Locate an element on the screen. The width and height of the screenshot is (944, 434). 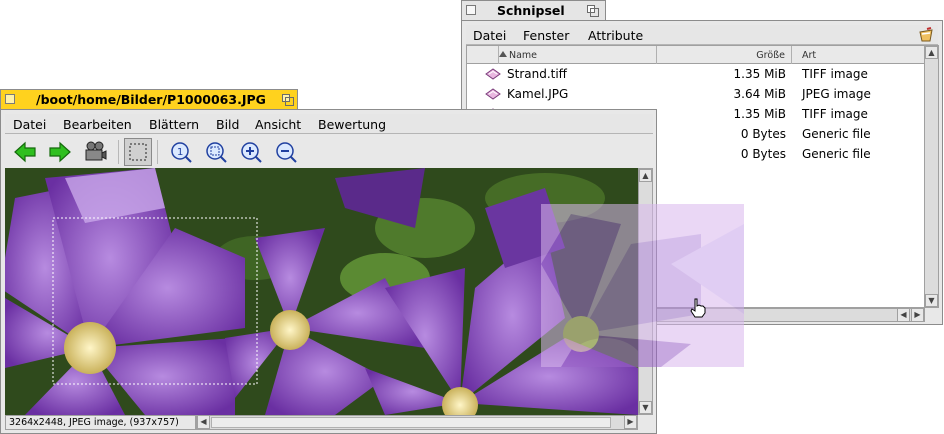
viewer-window-tab: /boot/home/Bilder/P1000063.JPG is located at coordinates (149, 99).